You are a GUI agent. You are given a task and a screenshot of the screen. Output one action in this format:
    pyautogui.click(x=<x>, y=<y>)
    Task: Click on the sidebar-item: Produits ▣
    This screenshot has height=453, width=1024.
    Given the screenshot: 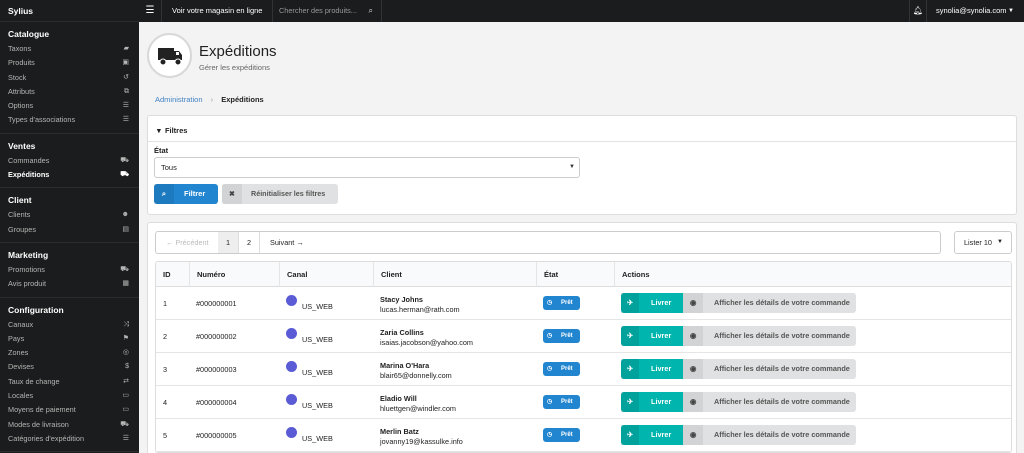 What is the action you would take?
    pyautogui.click(x=69, y=63)
    